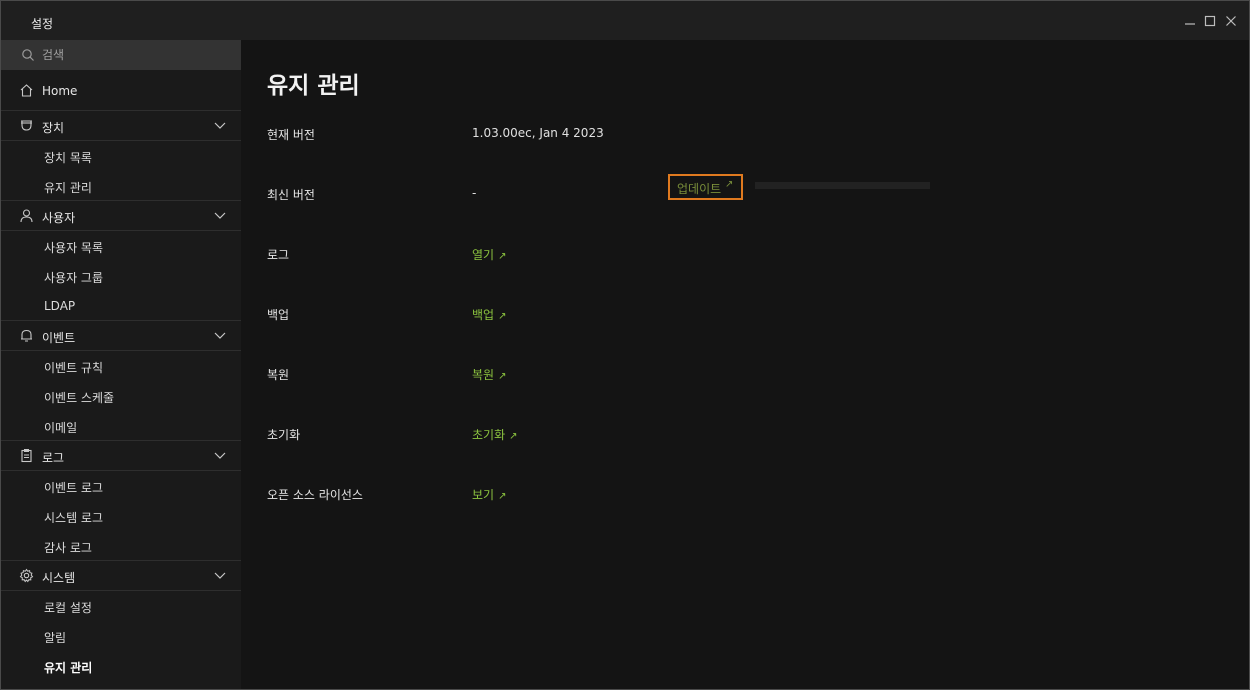  I want to click on sidebar-group-label: 로그, so click(53, 458).